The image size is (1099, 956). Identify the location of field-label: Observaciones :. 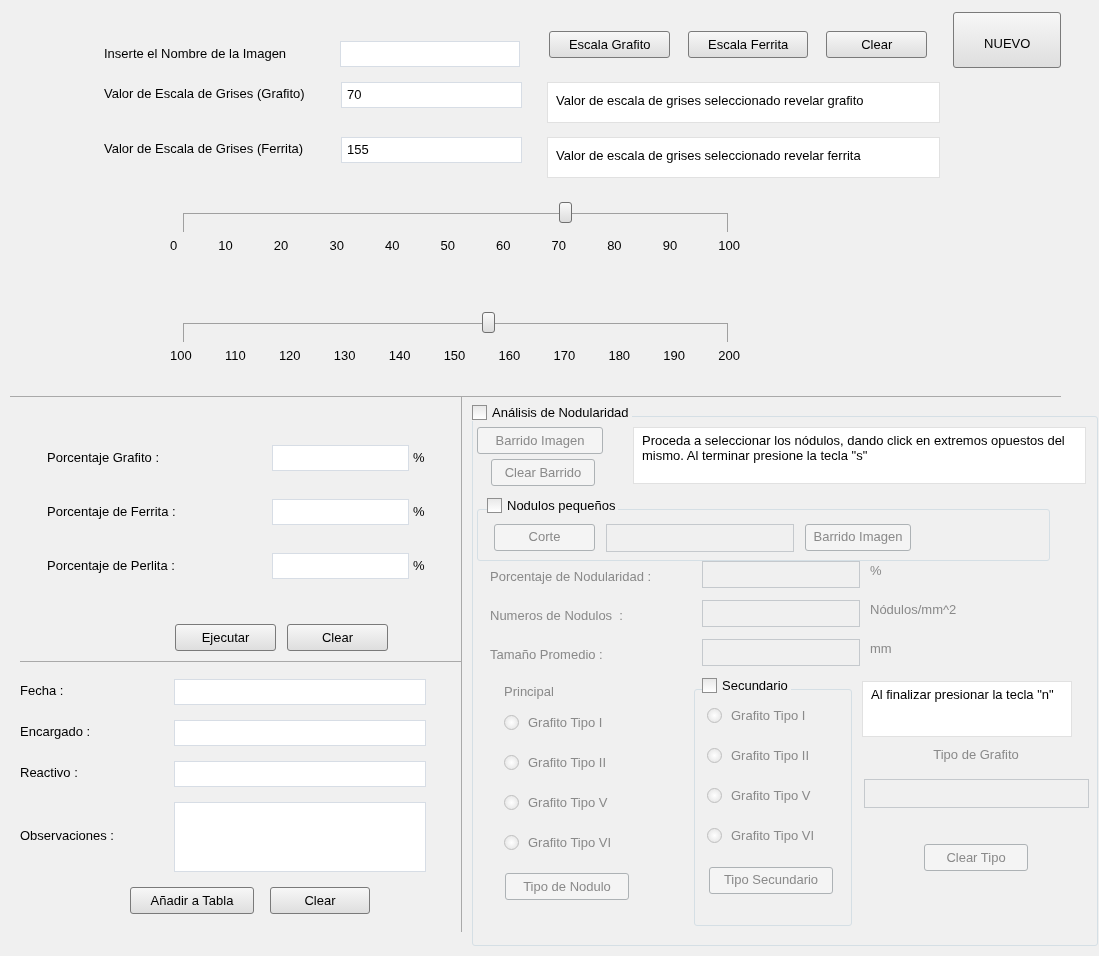
(67, 836).